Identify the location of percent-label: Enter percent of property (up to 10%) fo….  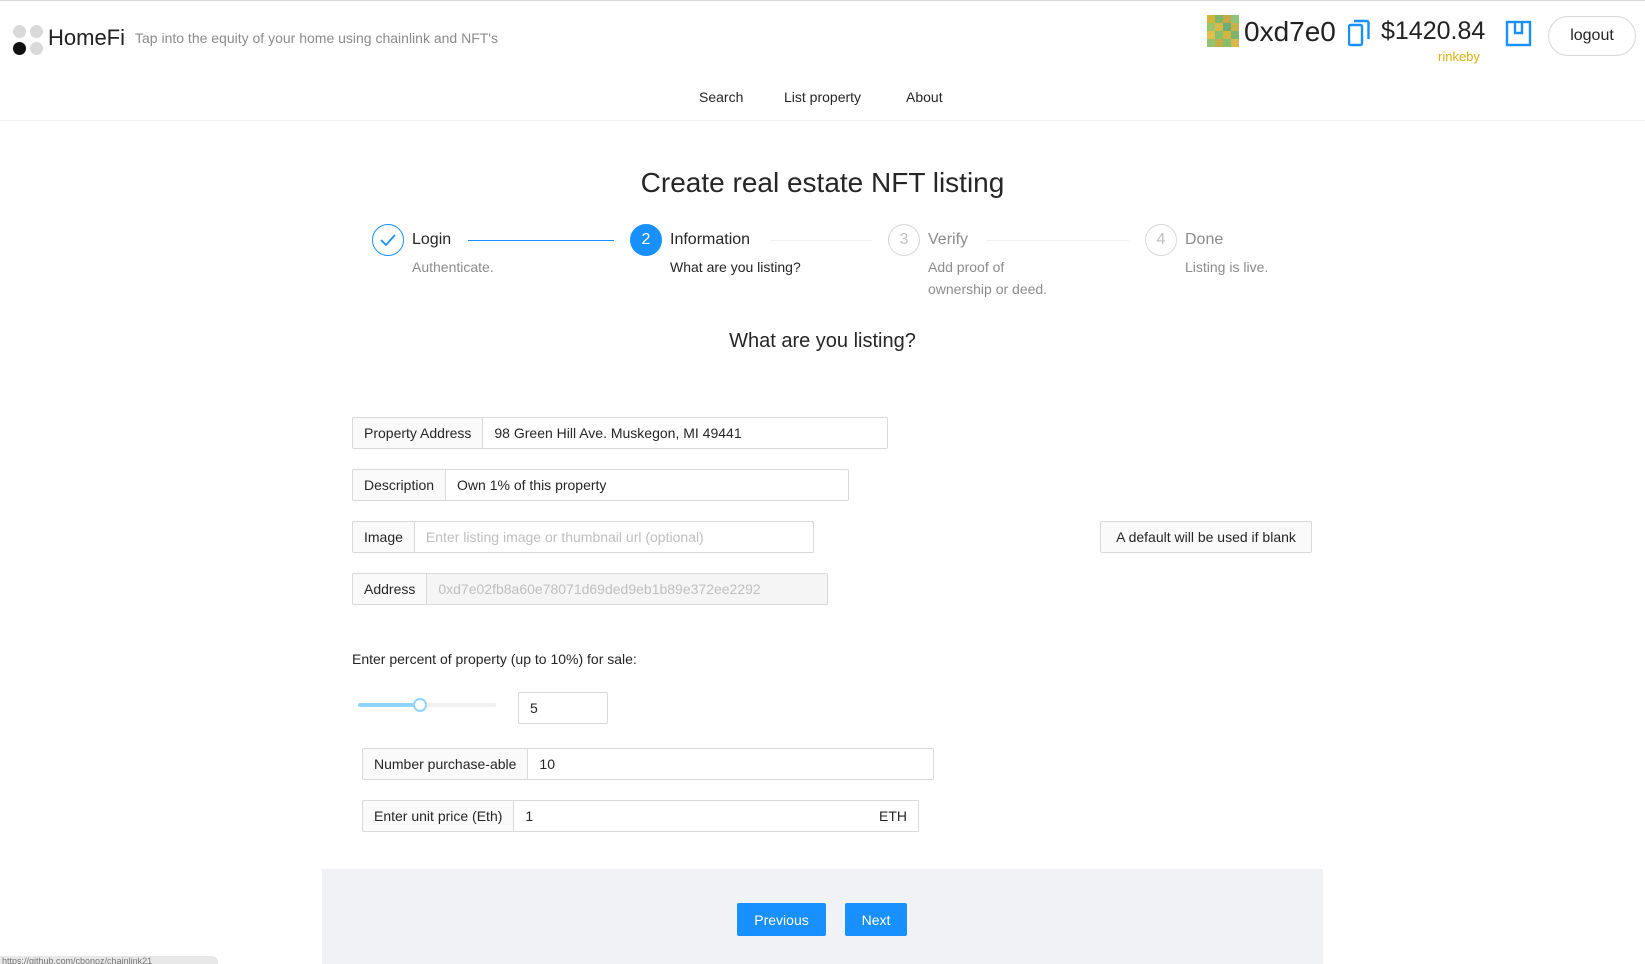
(494, 659).